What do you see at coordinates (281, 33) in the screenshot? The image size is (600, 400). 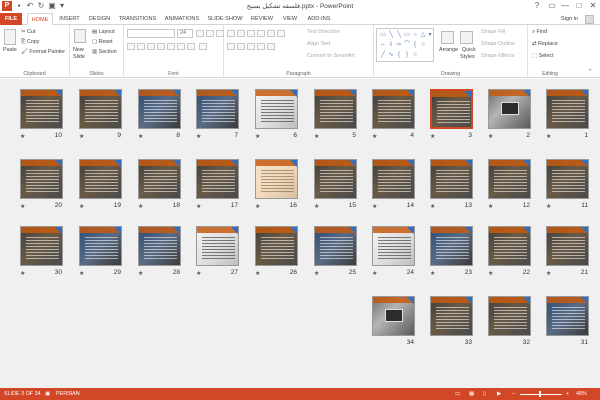 I see `rtl-icon` at bounding box center [281, 33].